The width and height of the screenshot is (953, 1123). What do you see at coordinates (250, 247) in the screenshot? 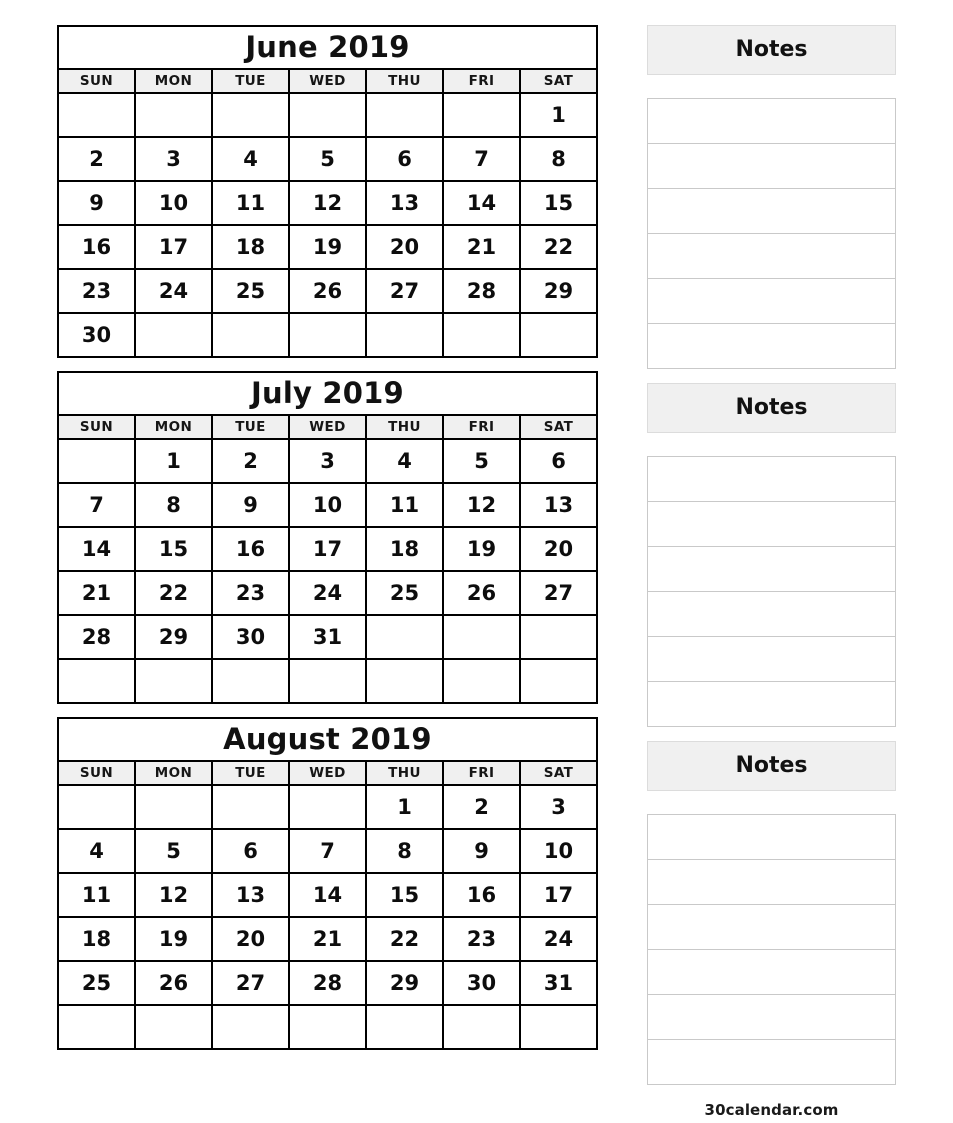
I see `day-cell: 18` at bounding box center [250, 247].